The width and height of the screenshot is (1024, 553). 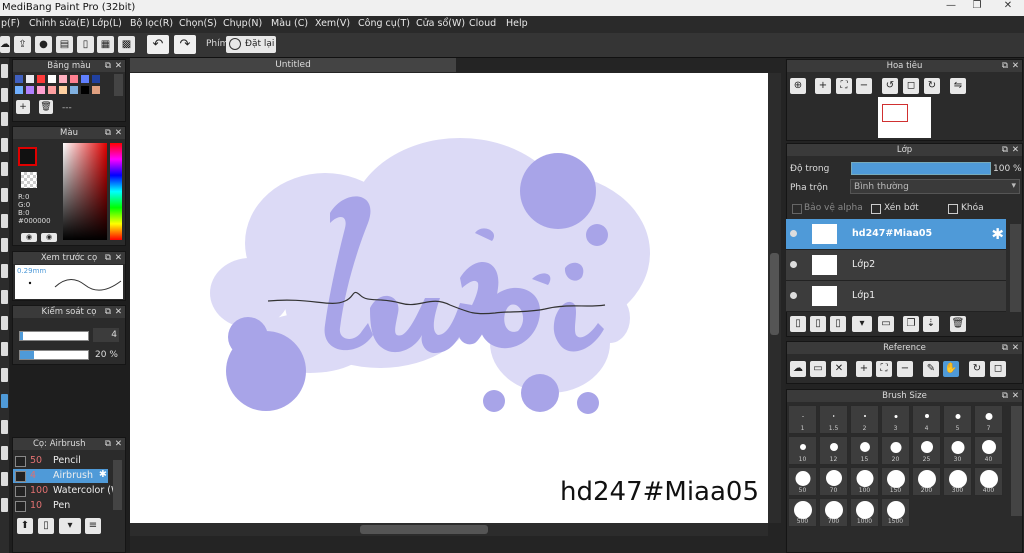 I want to click on dot-tool-icon, so click(x=4, y=349).